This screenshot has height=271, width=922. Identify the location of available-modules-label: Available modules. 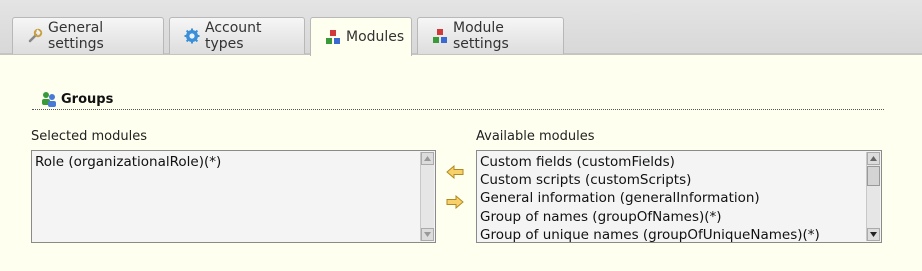
(535, 136).